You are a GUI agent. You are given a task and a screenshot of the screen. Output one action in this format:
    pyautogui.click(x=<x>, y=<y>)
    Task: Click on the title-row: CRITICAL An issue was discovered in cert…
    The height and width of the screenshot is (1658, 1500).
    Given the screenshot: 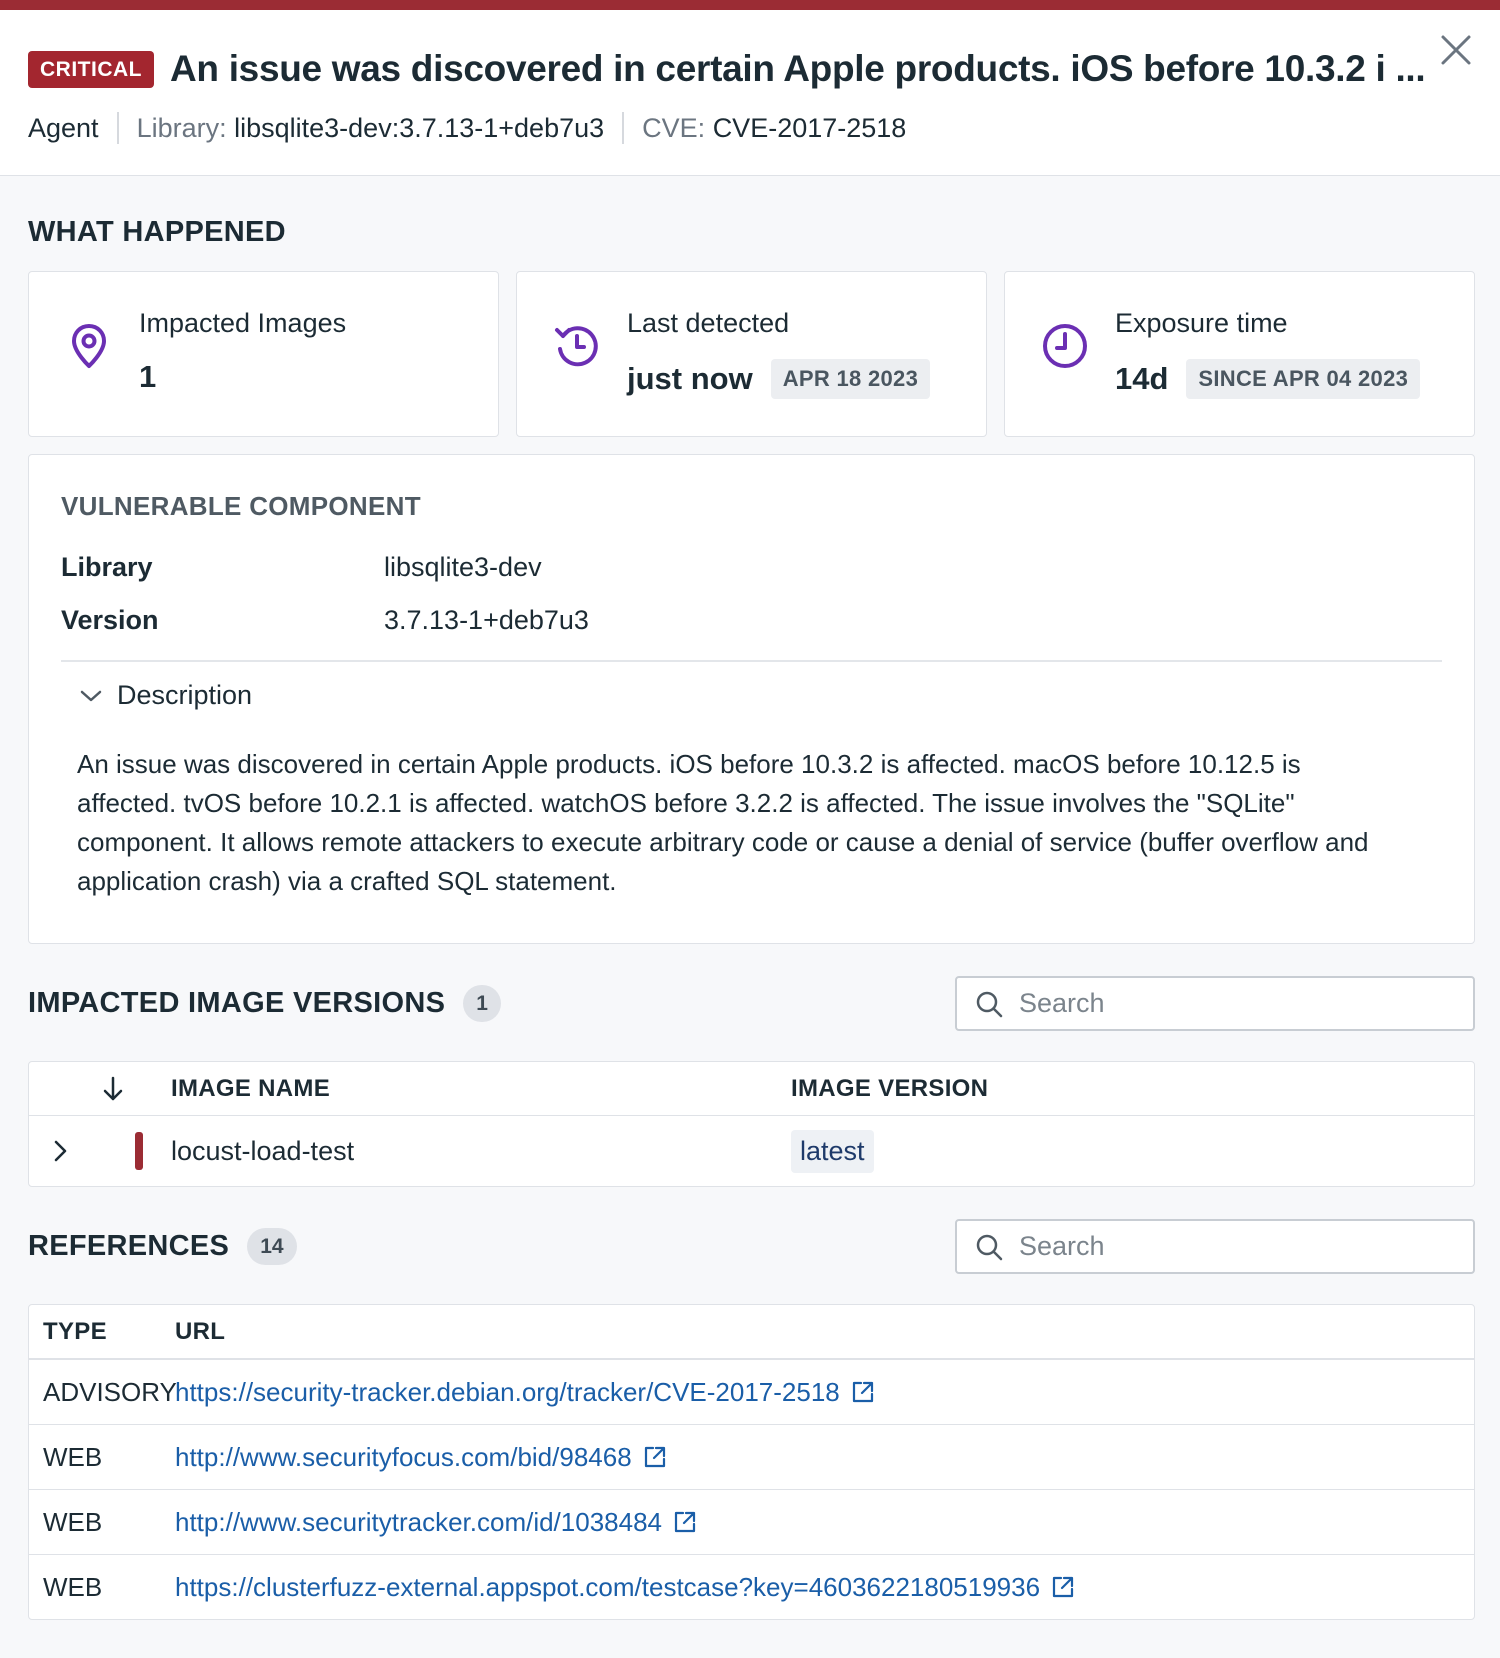 What is the action you would take?
    pyautogui.click(x=750, y=69)
    